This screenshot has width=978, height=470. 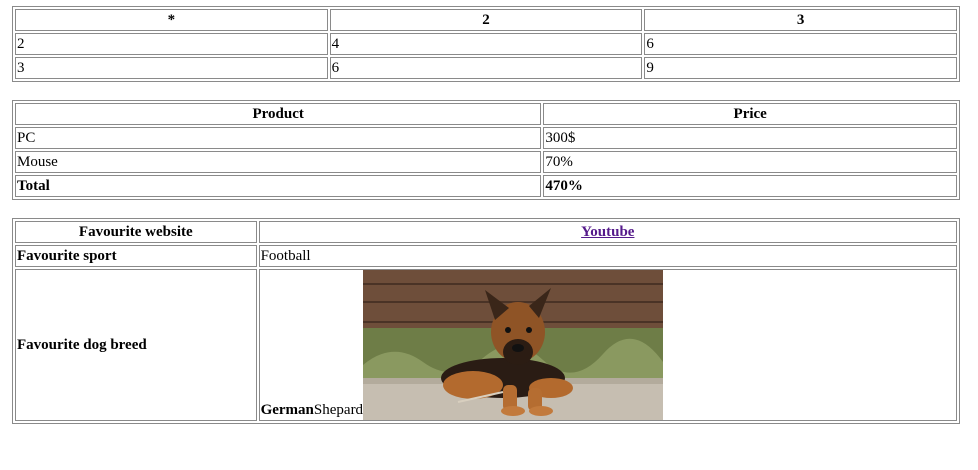 I want to click on youtube-link: Youtube, so click(x=607, y=232).